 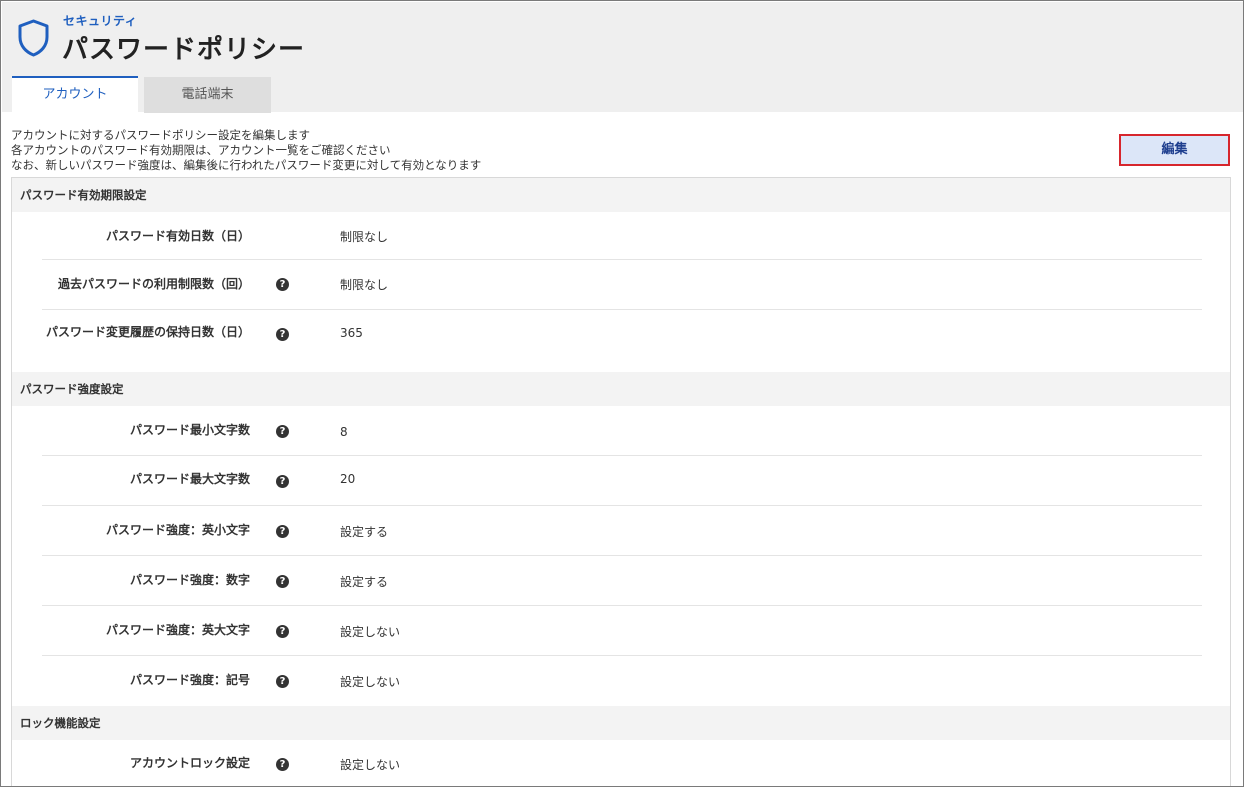 I want to click on setting-label: アカウントロック設定, so click(x=189, y=763).